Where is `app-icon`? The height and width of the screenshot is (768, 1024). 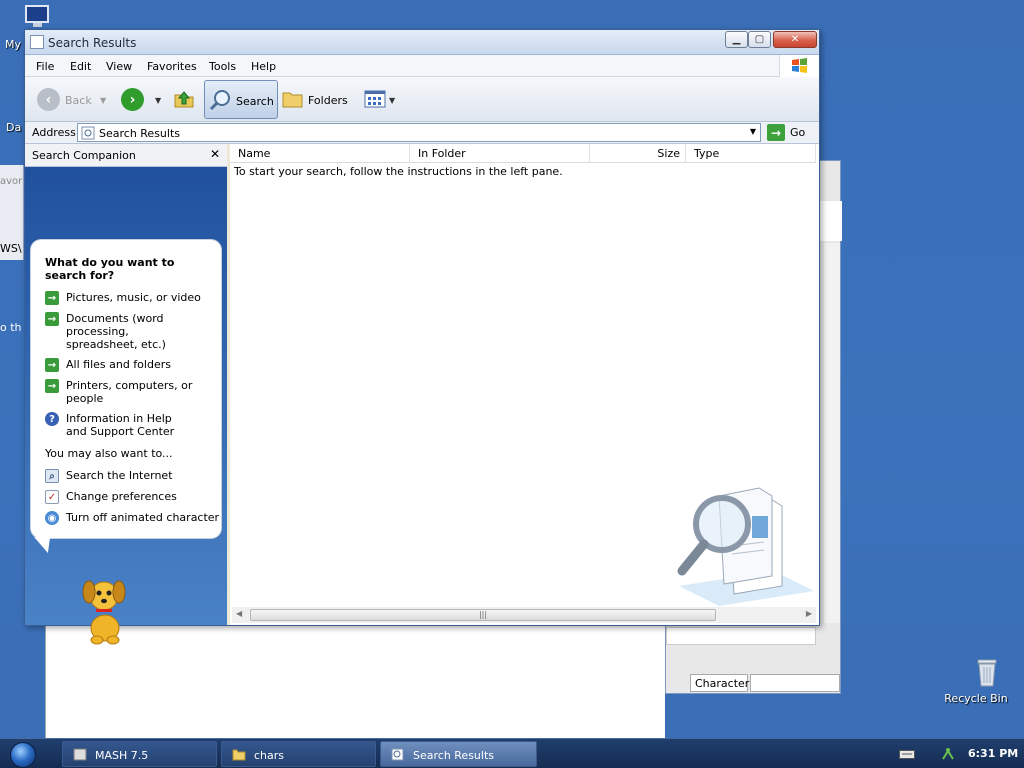 app-icon is located at coordinates (80, 754).